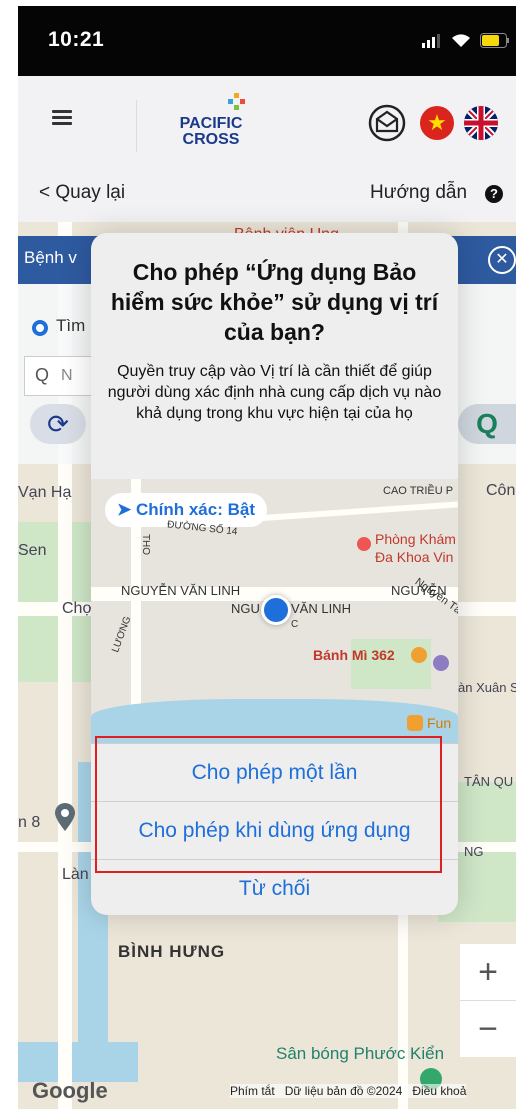 The width and height of the screenshot is (516, 1109). What do you see at coordinates (488, 1029) in the screenshot?
I see `zoom-out-button: −` at bounding box center [488, 1029].